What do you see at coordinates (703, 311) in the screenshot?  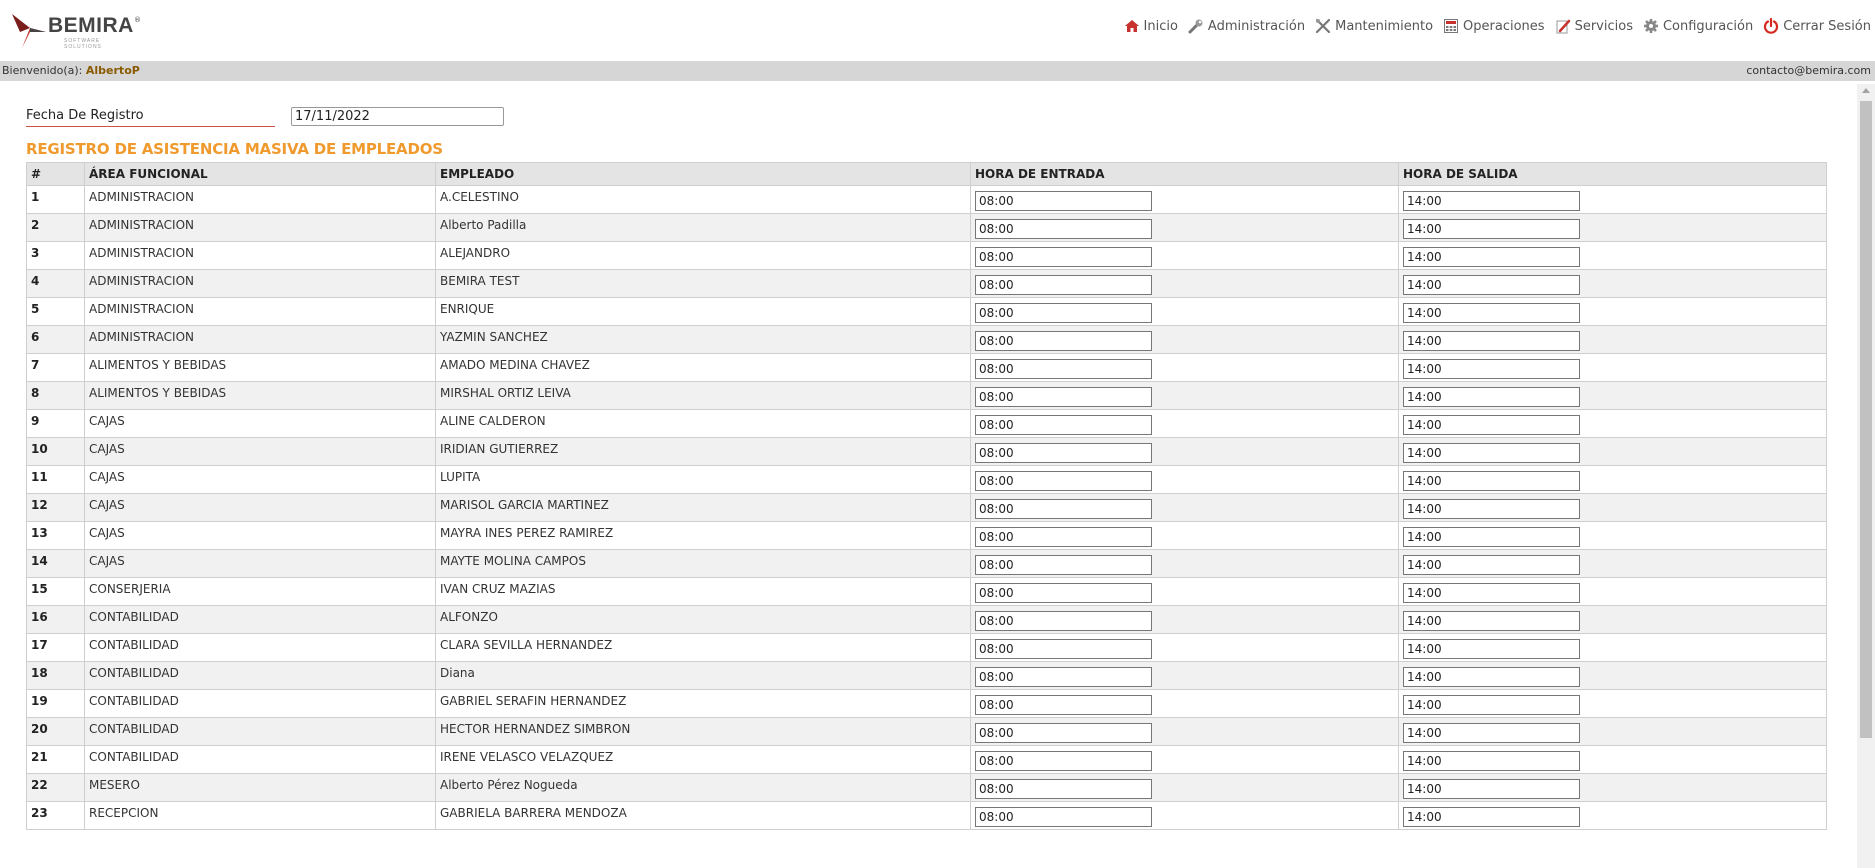 I see `row-employee: ENRIQUE` at bounding box center [703, 311].